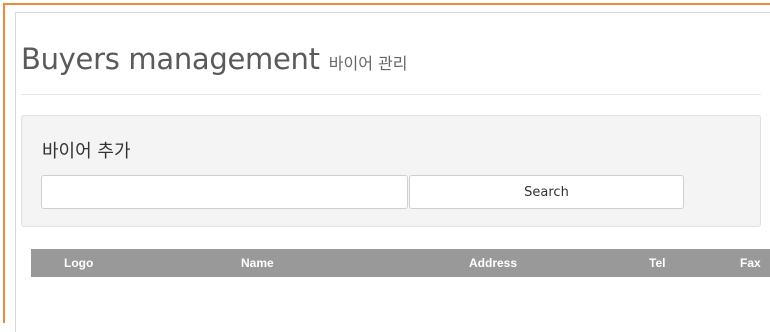 The image size is (770, 332). I want to click on search-button: Search, so click(546, 192).